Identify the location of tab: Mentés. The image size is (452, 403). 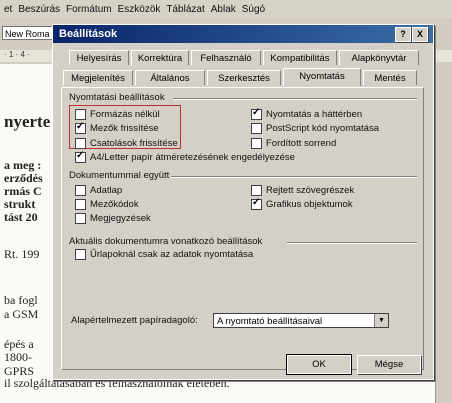
(390, 77).